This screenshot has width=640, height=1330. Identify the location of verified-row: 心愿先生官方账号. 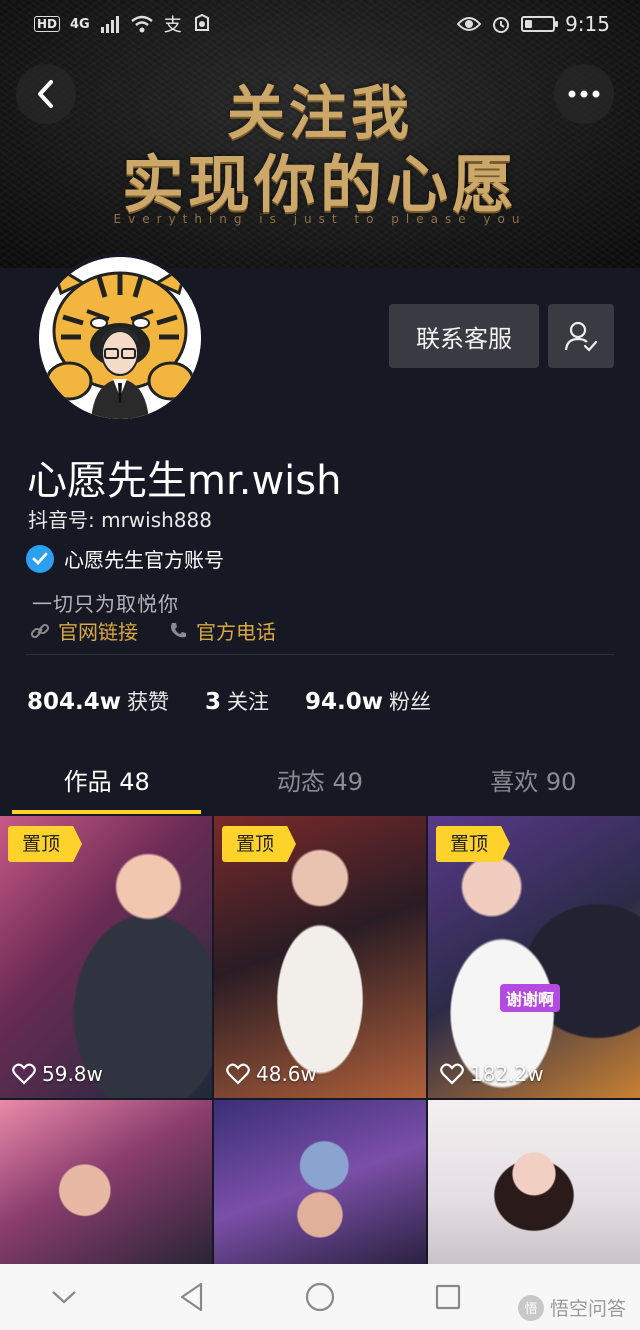
(125, 558).